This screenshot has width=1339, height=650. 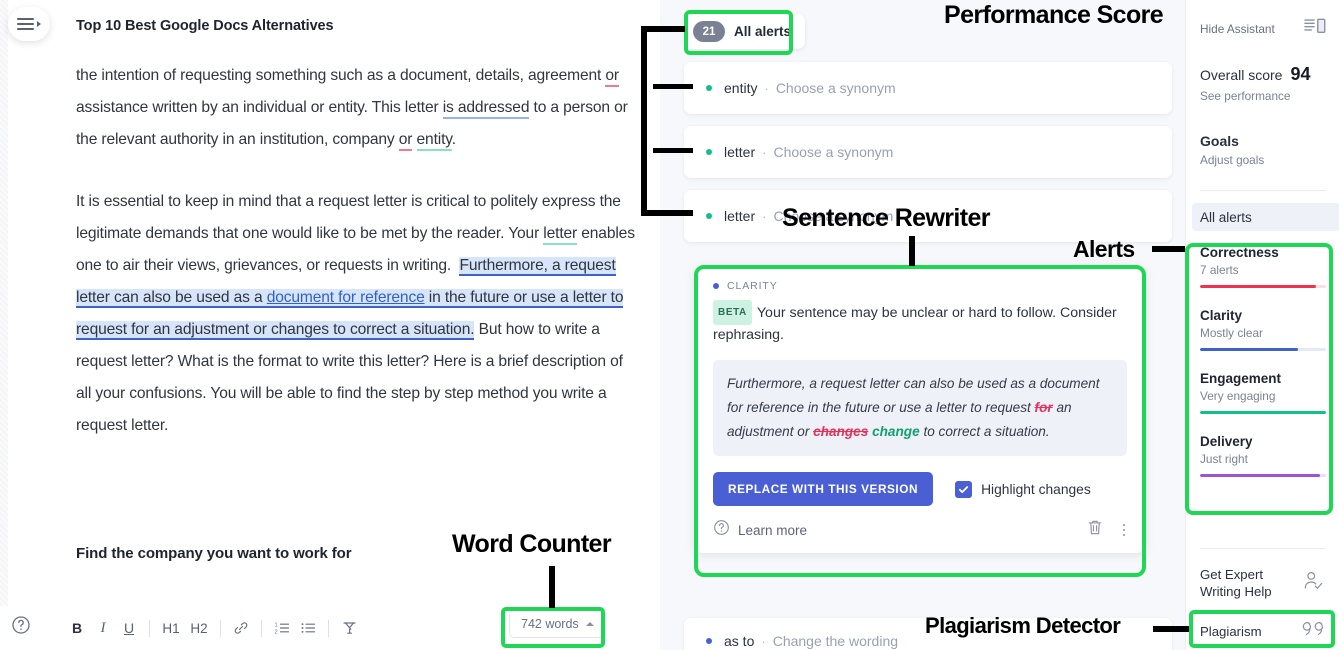 I want to click on plagiarism-label: Plagiarism, so click(x=1231, y=631).